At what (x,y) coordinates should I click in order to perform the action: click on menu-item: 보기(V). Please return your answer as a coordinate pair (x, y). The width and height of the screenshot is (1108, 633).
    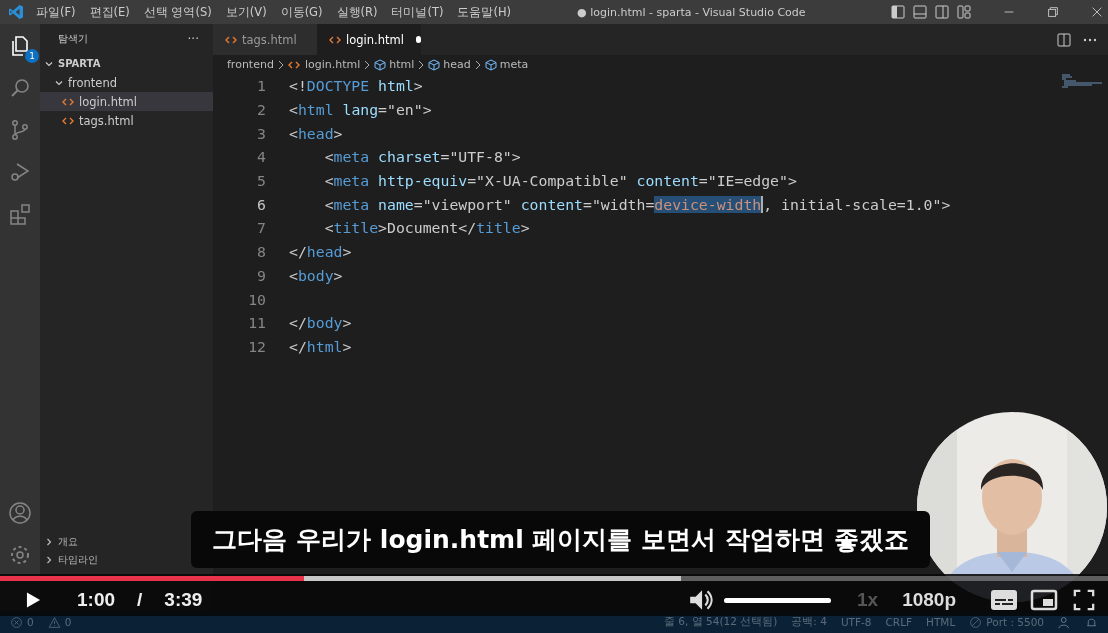
    Looking at the image, I should click on (246, 12).